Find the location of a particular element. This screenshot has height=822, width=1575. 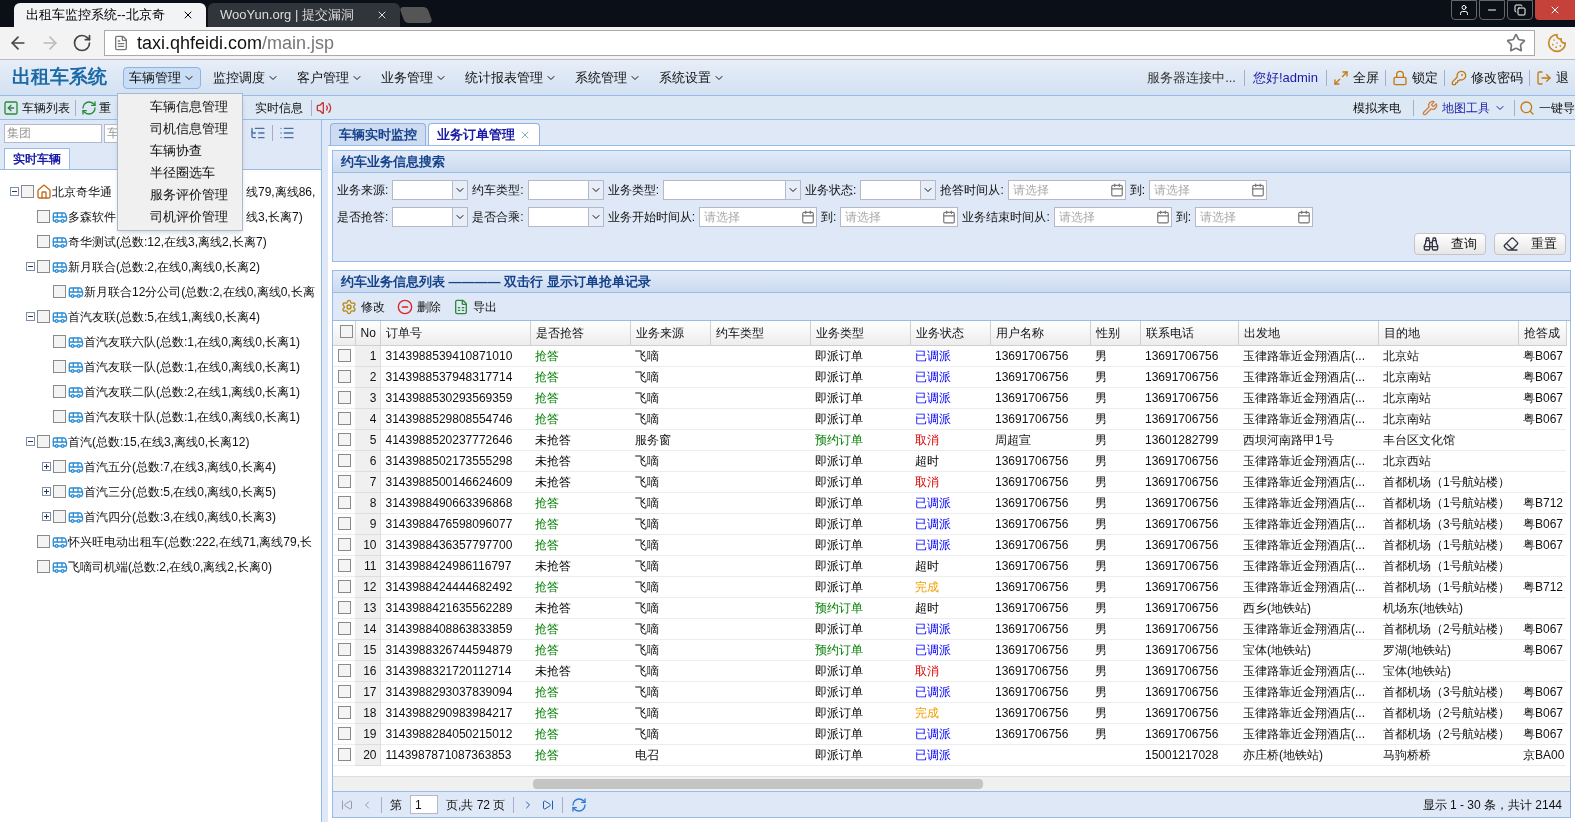

refresh-icon is located at coordinates (579, 804).